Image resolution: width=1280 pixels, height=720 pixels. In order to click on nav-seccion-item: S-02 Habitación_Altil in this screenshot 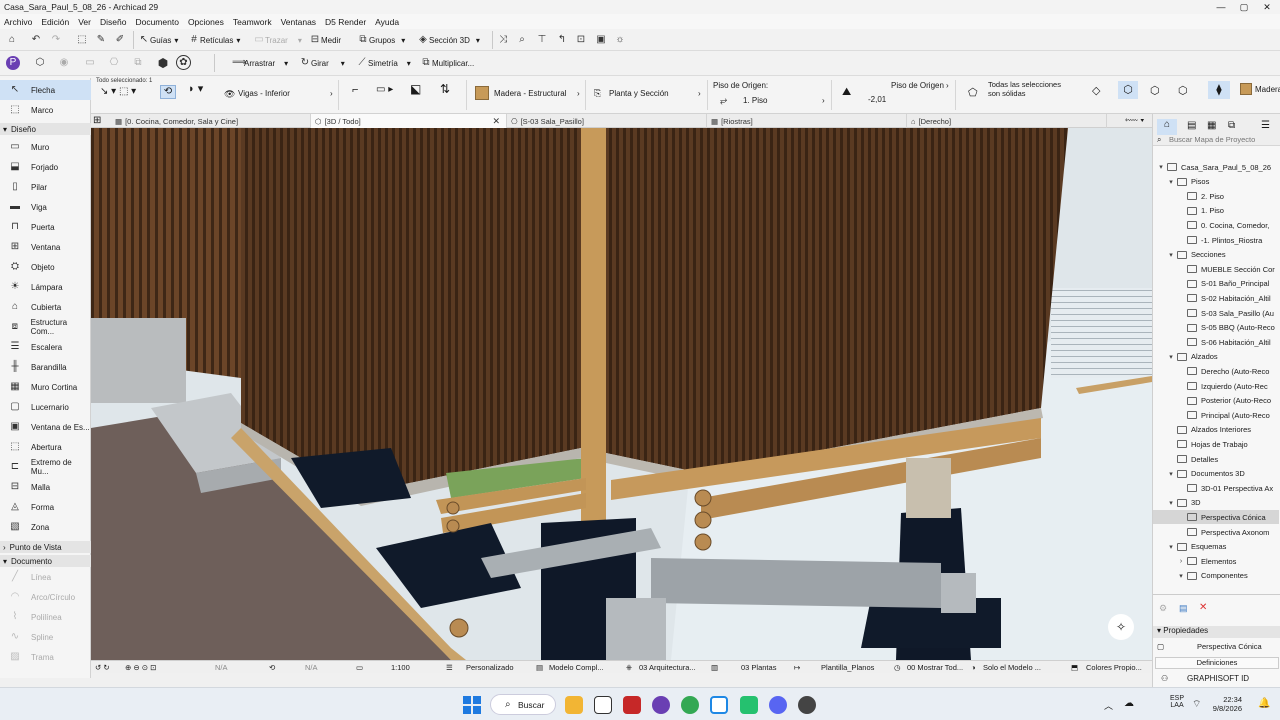, I will do `click(1216, 298)`.